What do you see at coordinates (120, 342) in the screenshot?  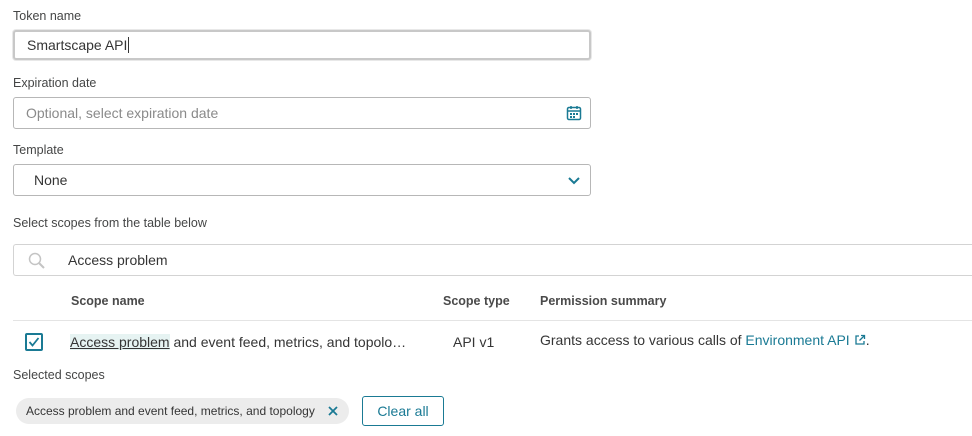 I see `search-match-highlight: Access problem` at bounding box center [120, 342].